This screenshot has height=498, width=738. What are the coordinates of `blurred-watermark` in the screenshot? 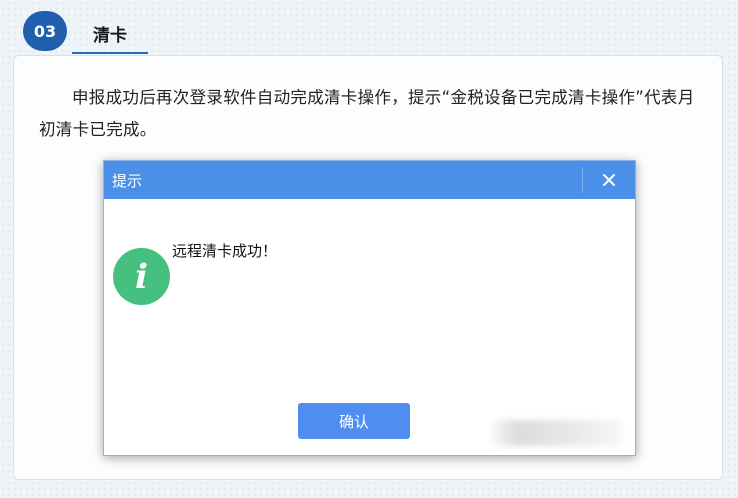 It's located at (557, 433).